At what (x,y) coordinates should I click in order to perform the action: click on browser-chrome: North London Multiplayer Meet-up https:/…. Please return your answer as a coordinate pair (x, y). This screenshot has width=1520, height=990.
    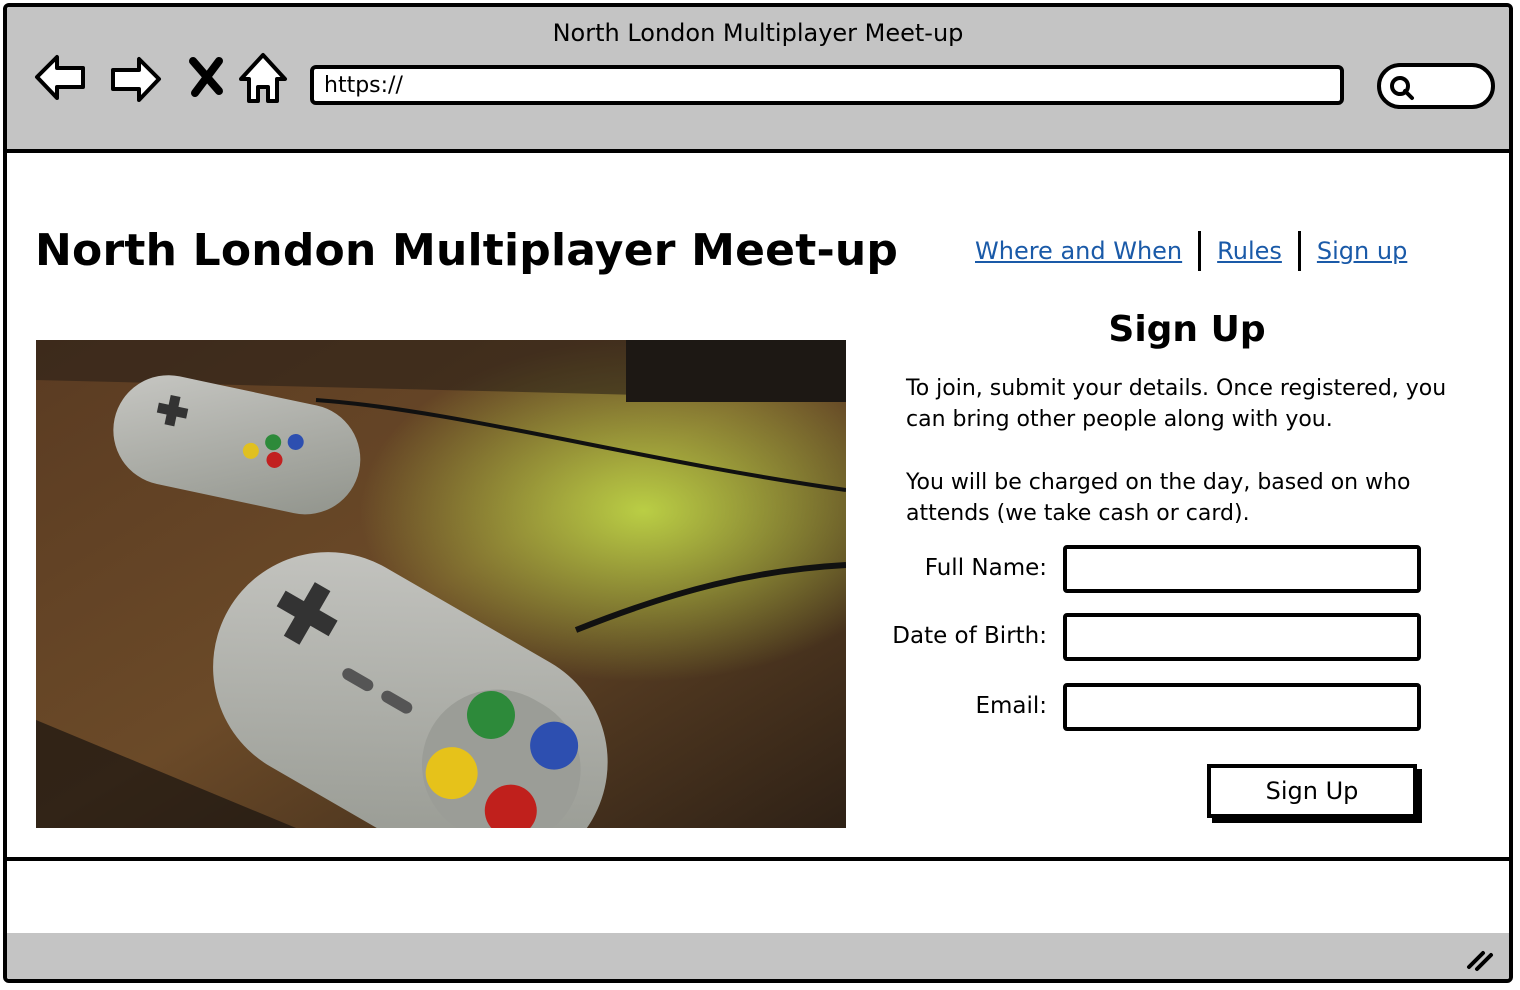
    Looking at the image, I should click on (758, 80).